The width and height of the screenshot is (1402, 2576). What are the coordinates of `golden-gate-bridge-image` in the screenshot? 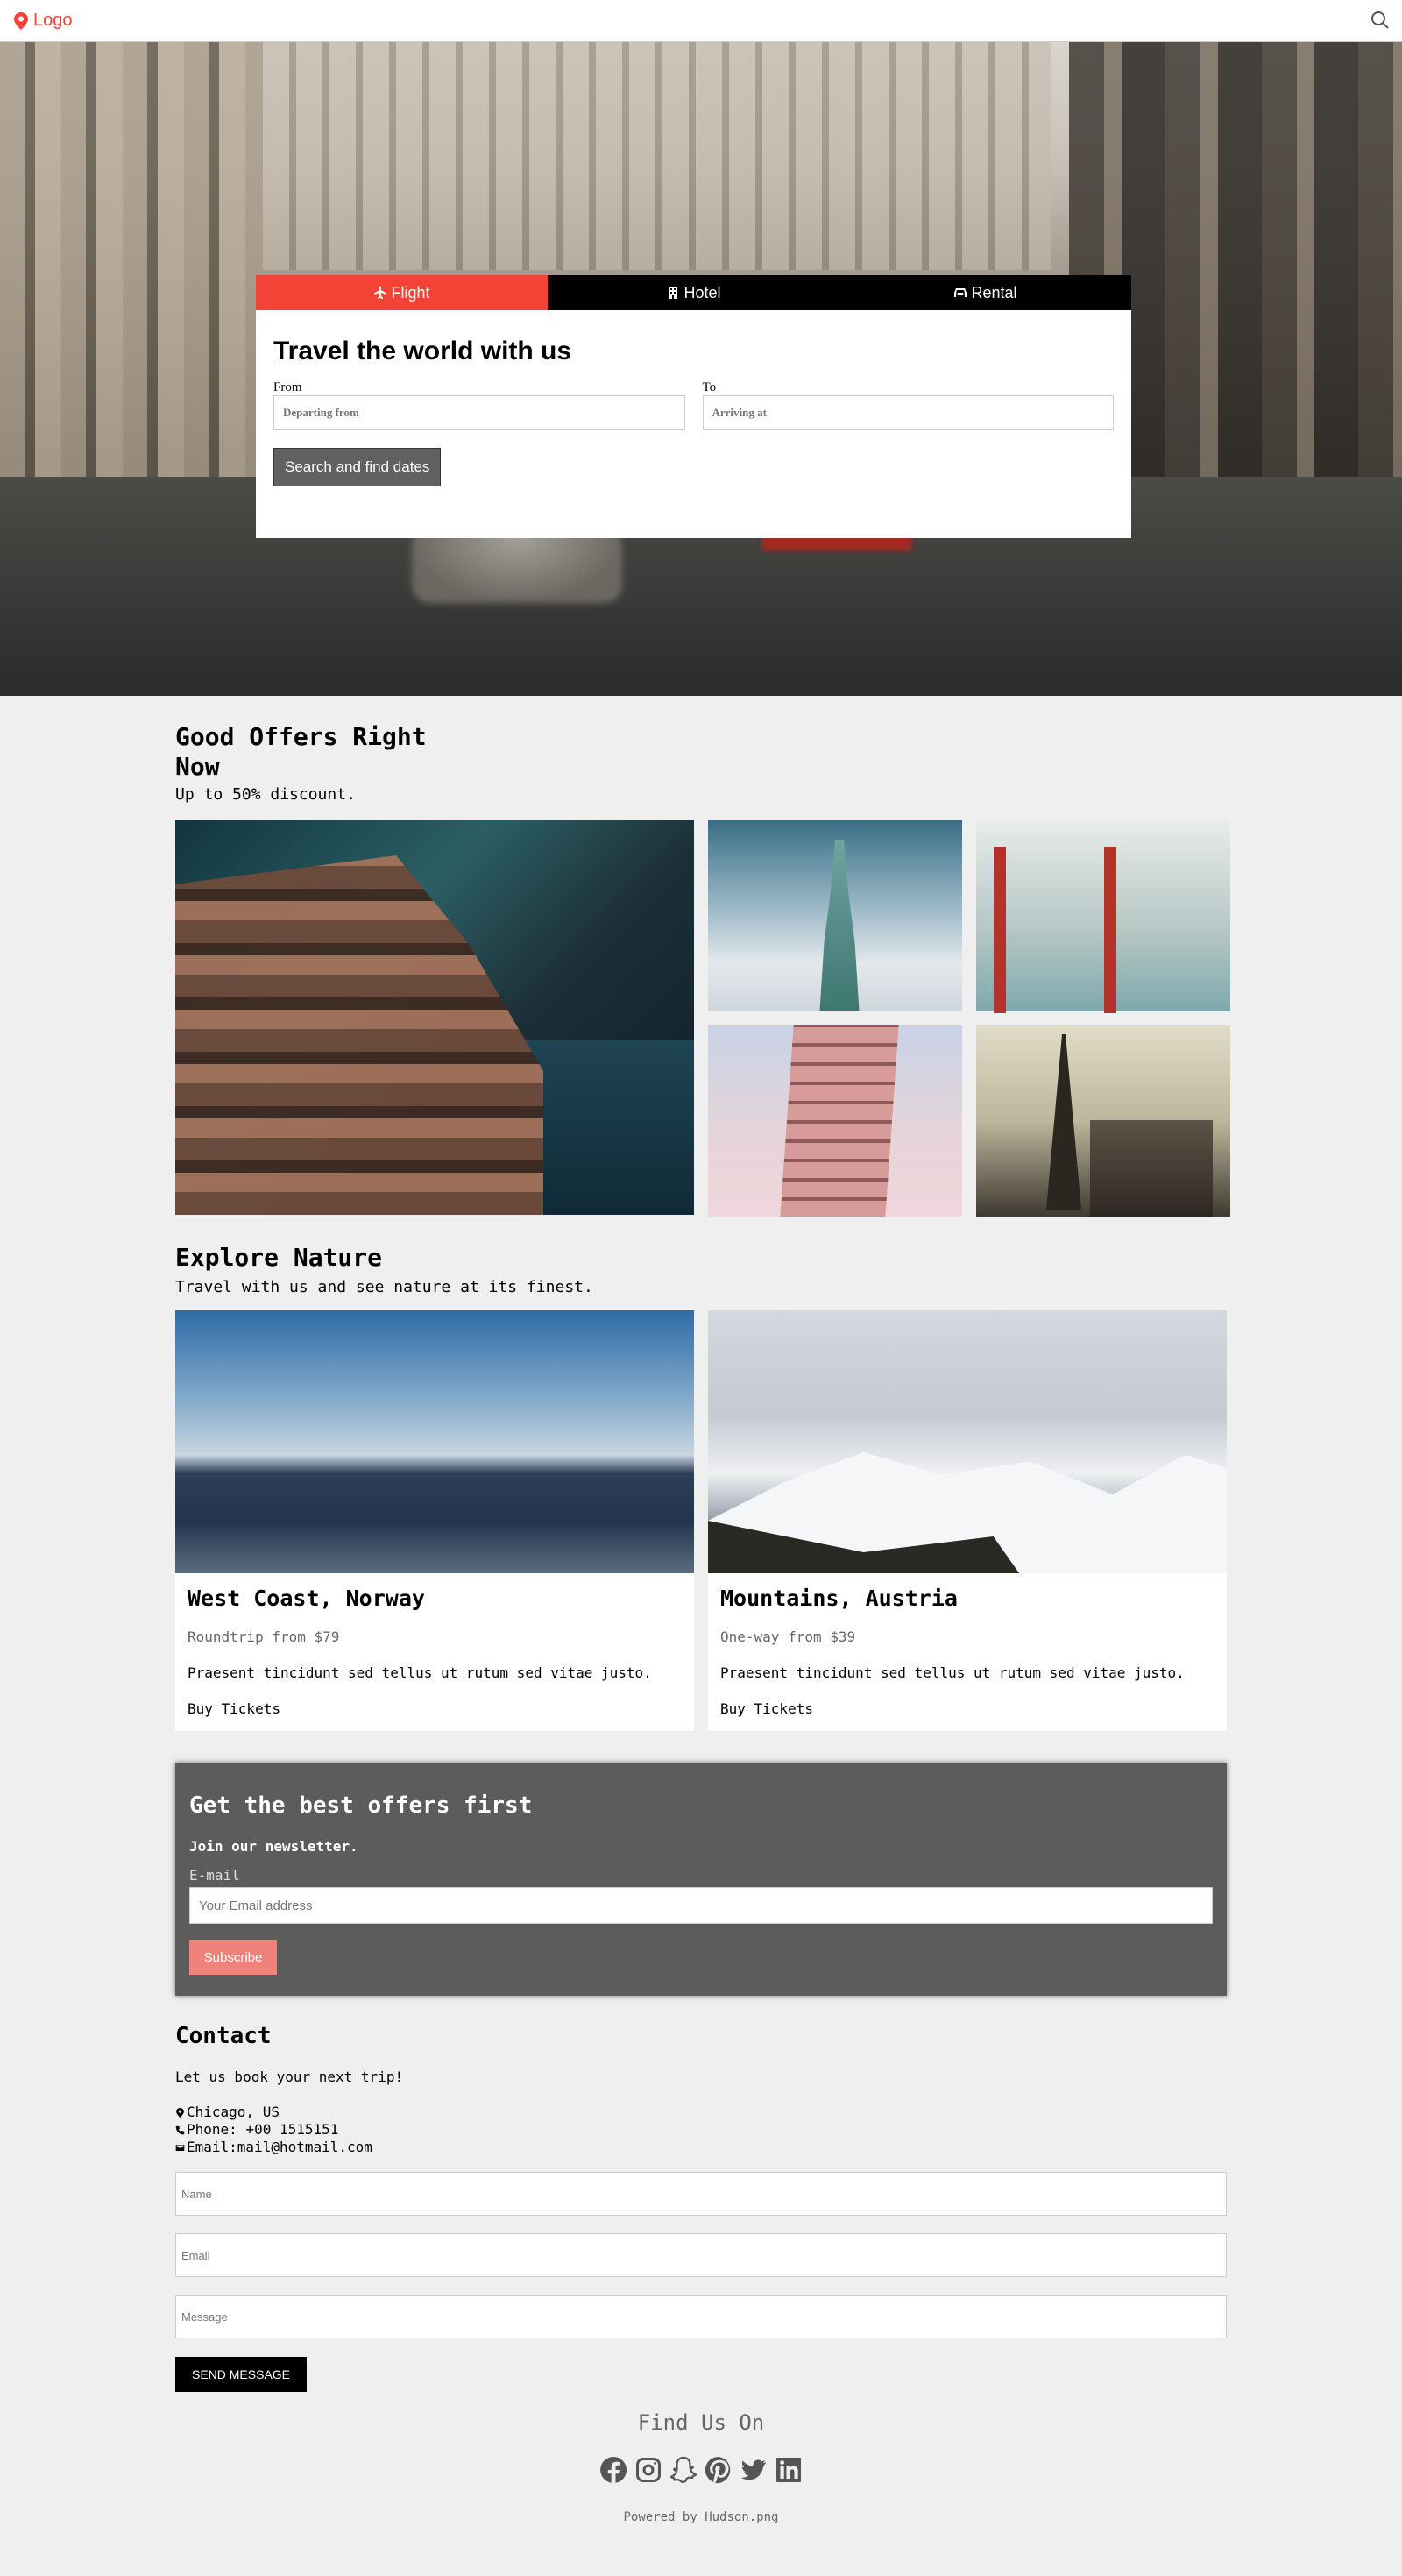 It's located at (1103, 916).